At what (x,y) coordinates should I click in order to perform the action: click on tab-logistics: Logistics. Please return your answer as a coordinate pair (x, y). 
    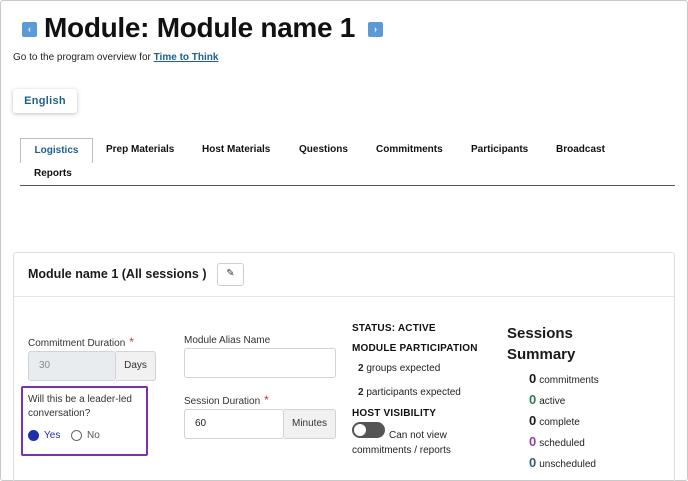
    Looking at the image, I should click on (56, 150).